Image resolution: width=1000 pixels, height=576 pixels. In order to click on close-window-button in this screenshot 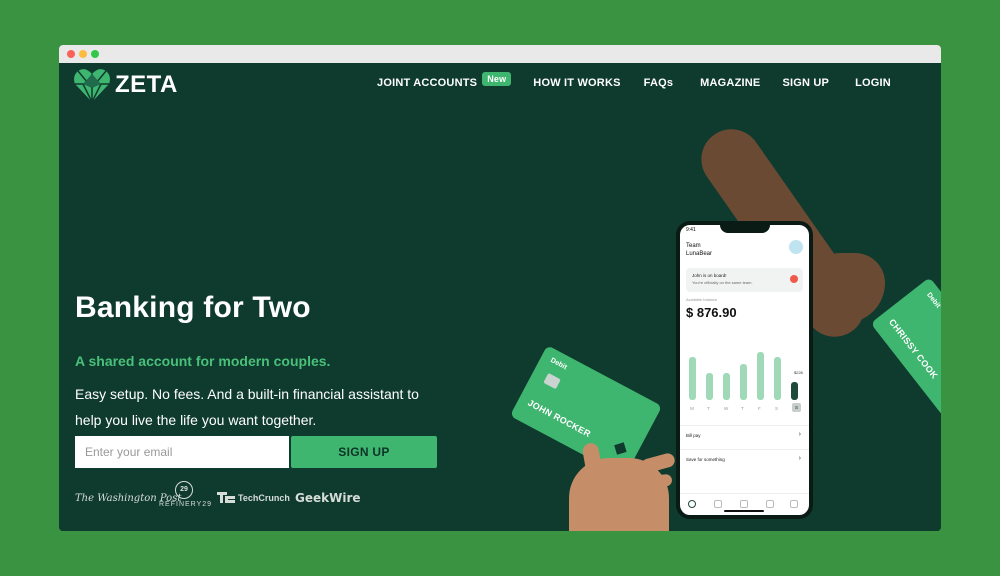, I will do `click(71, 54)`.